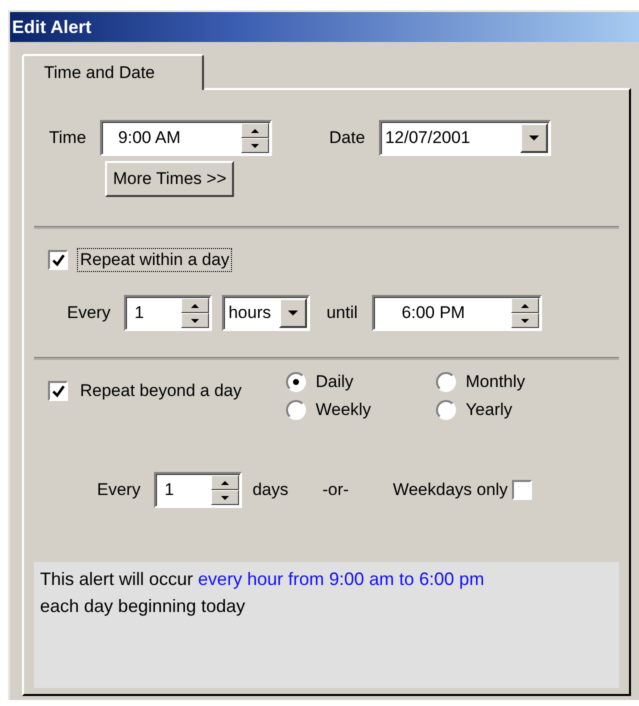 This screenshot has height=706, width=639. What do you see at coordinates (67, 138) in the screenshot?
I see `field-label: Time` at bounding box center [67, 138].